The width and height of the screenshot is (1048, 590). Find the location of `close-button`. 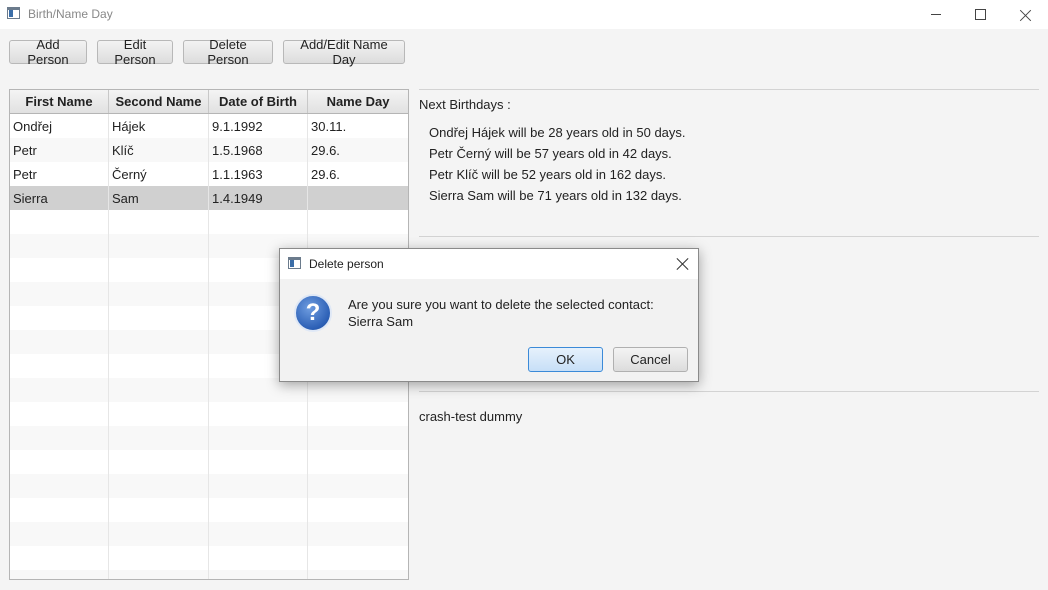

close-button is located at coordinates (1025, 14).